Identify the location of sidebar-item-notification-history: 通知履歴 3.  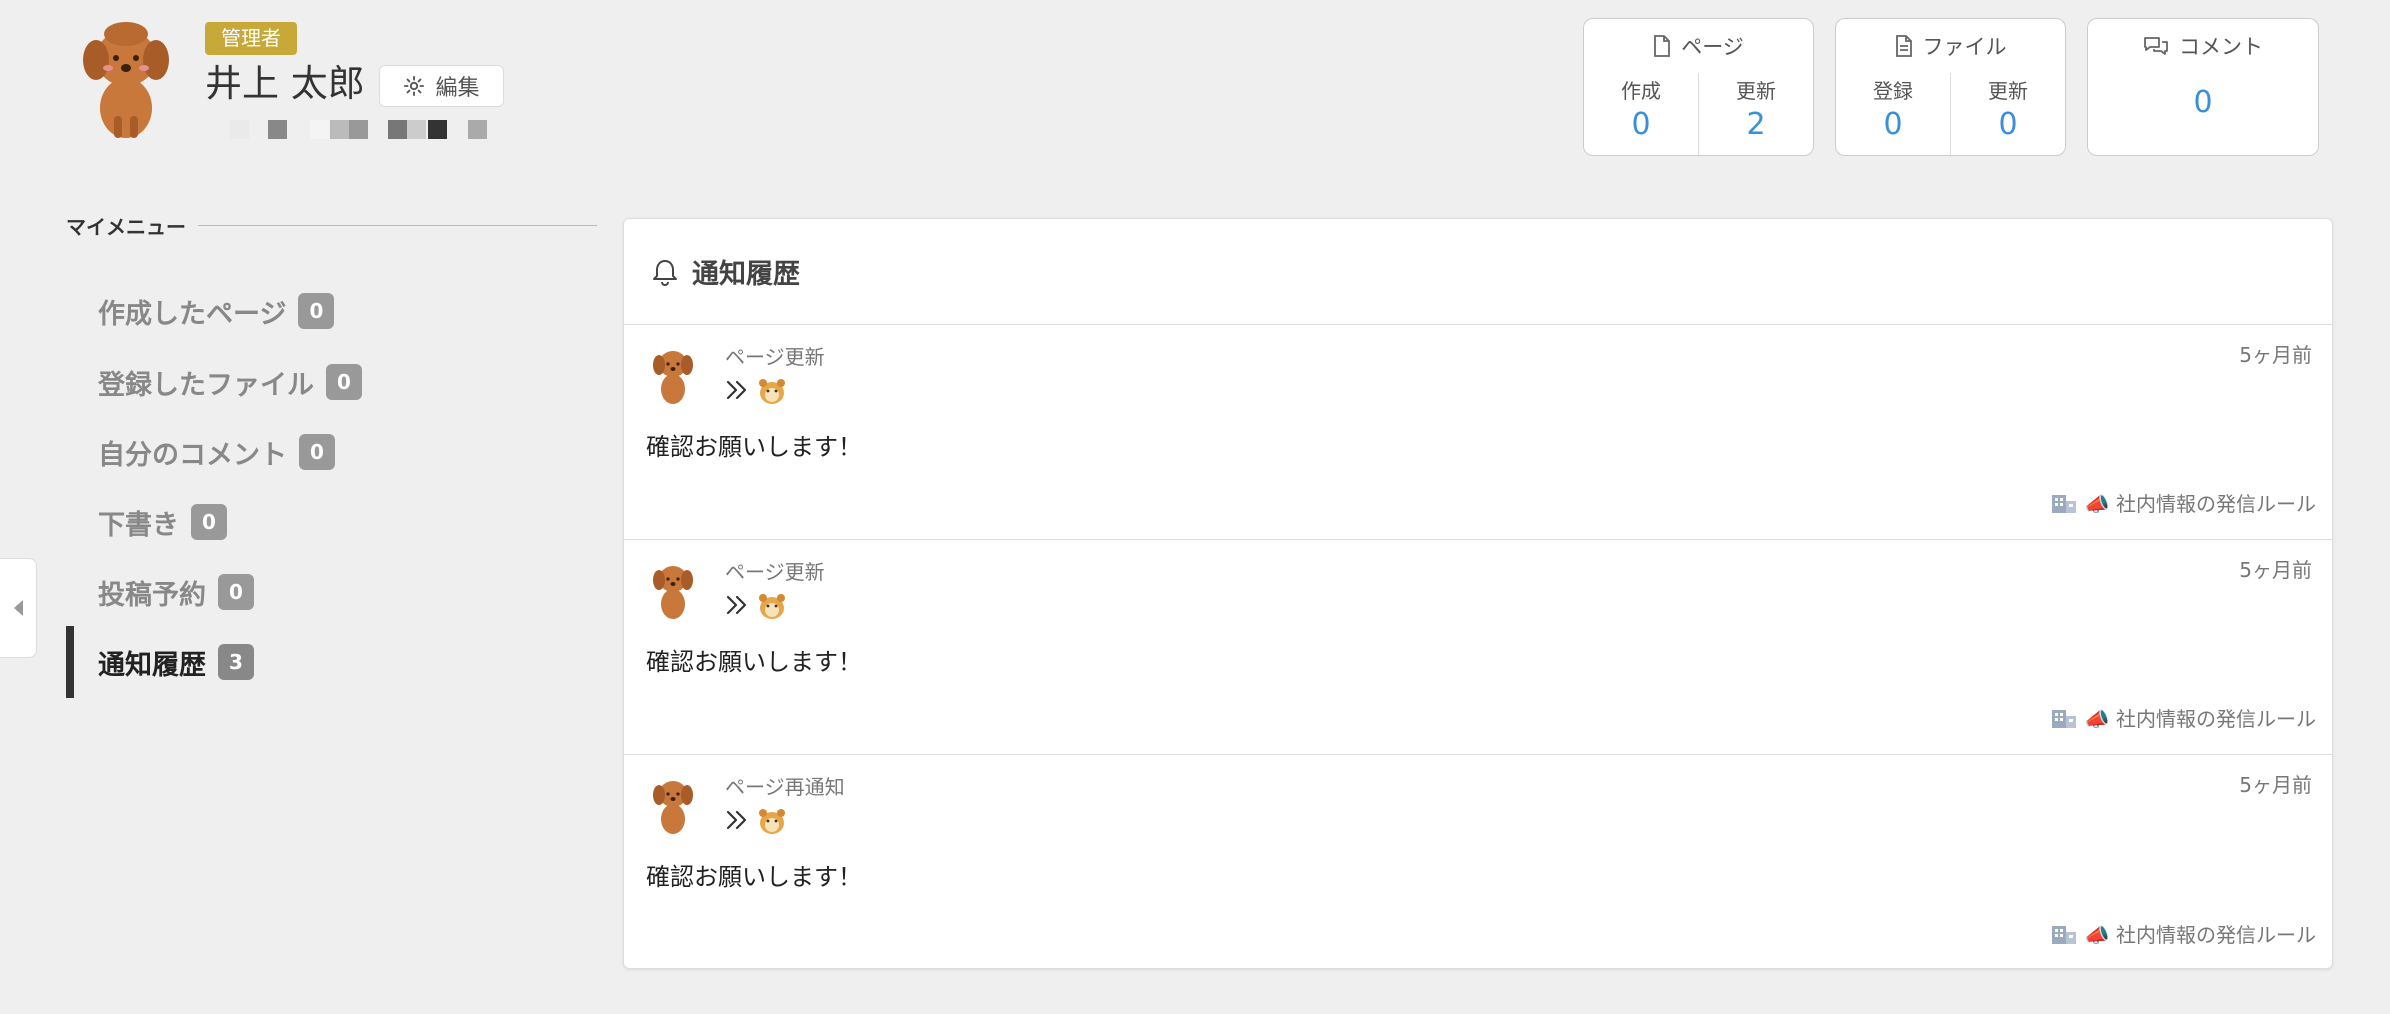
(331, 662).